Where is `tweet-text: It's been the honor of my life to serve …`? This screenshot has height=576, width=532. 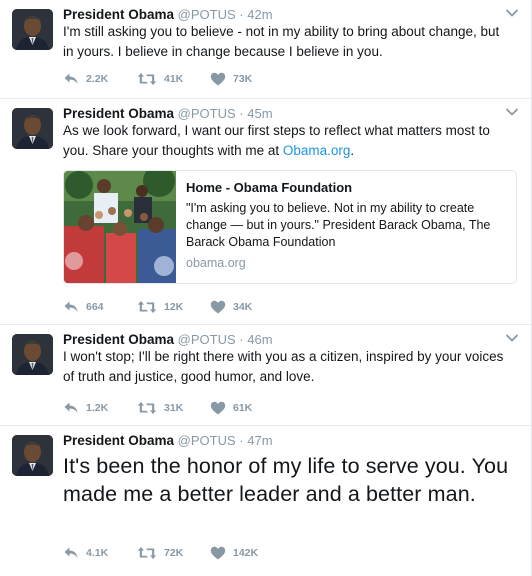
tweet-text: It's been the honor of my life to serve … is located at coordinates (286, 480).